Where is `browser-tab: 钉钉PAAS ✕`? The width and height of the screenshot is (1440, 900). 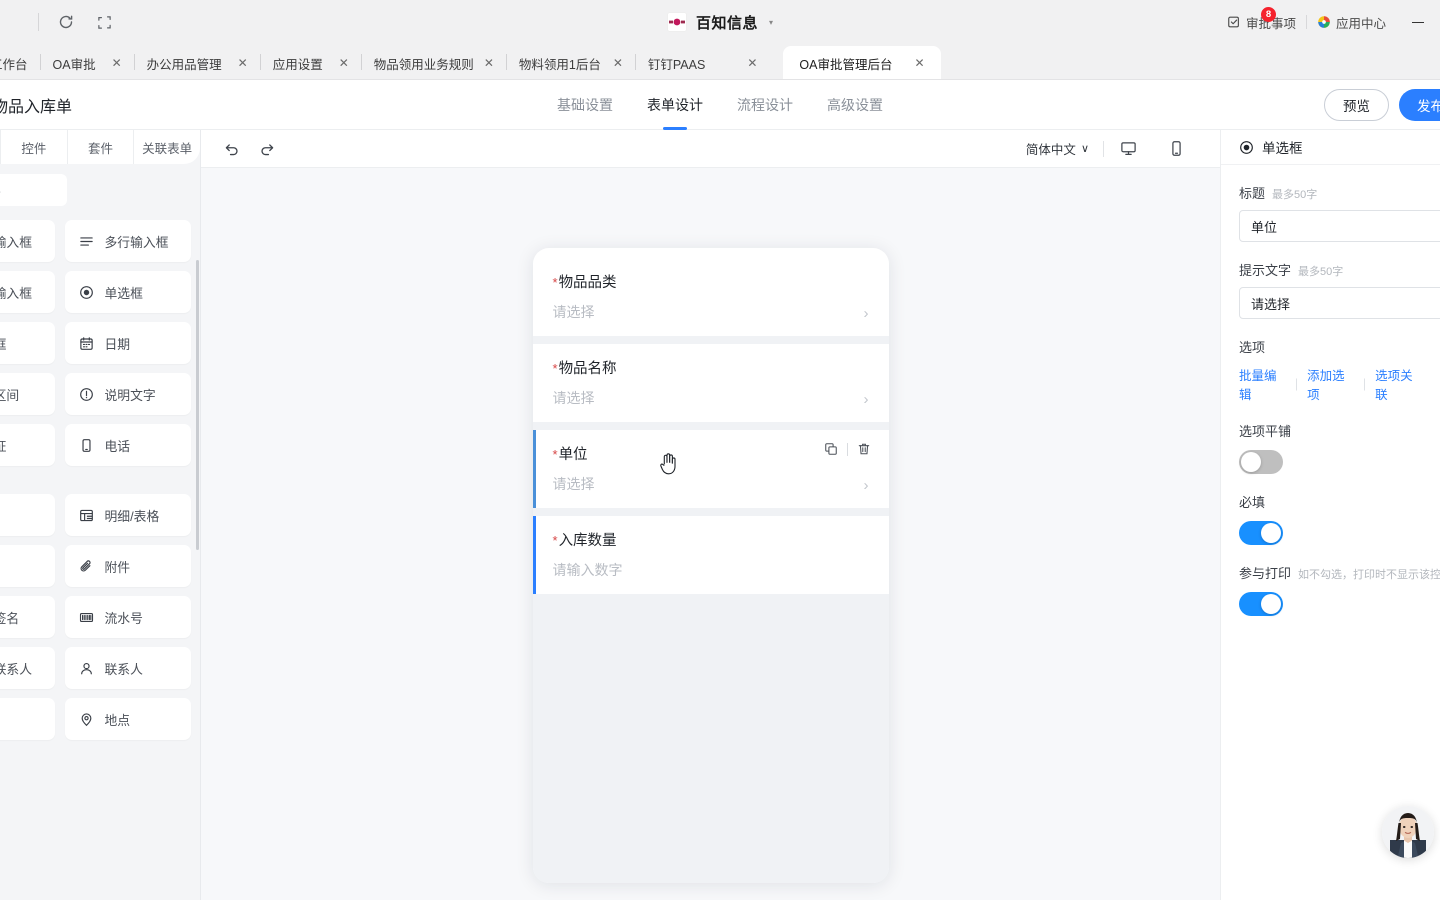 browser-tab: 钉钉PAAS ✕ is located at coordinates (703, 63).